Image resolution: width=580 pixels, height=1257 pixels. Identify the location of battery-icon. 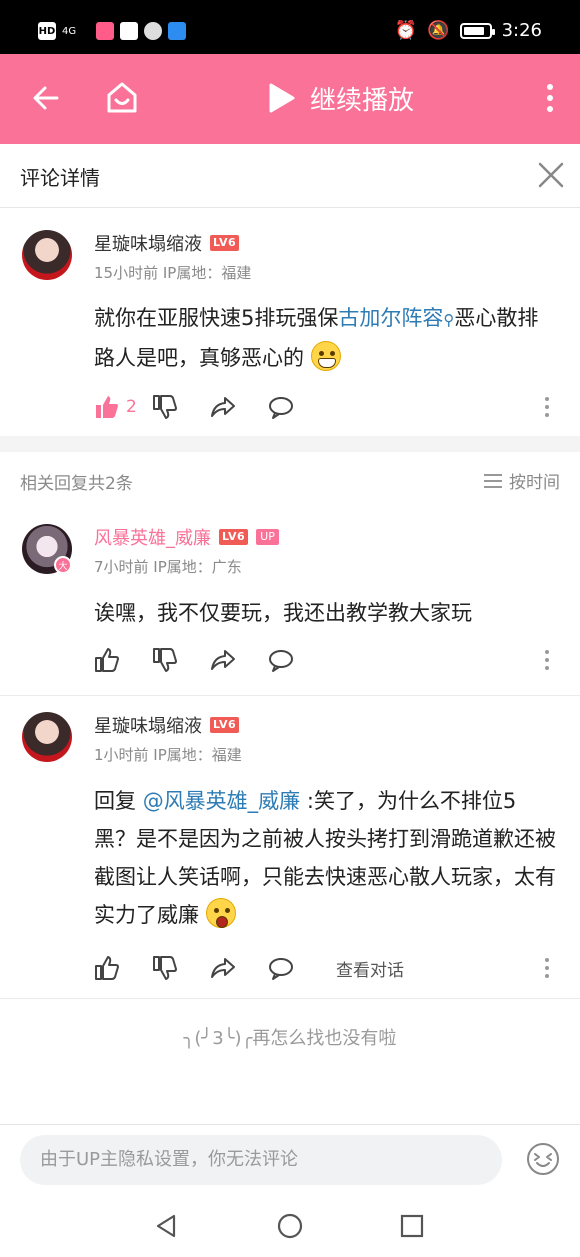
(477, 30).